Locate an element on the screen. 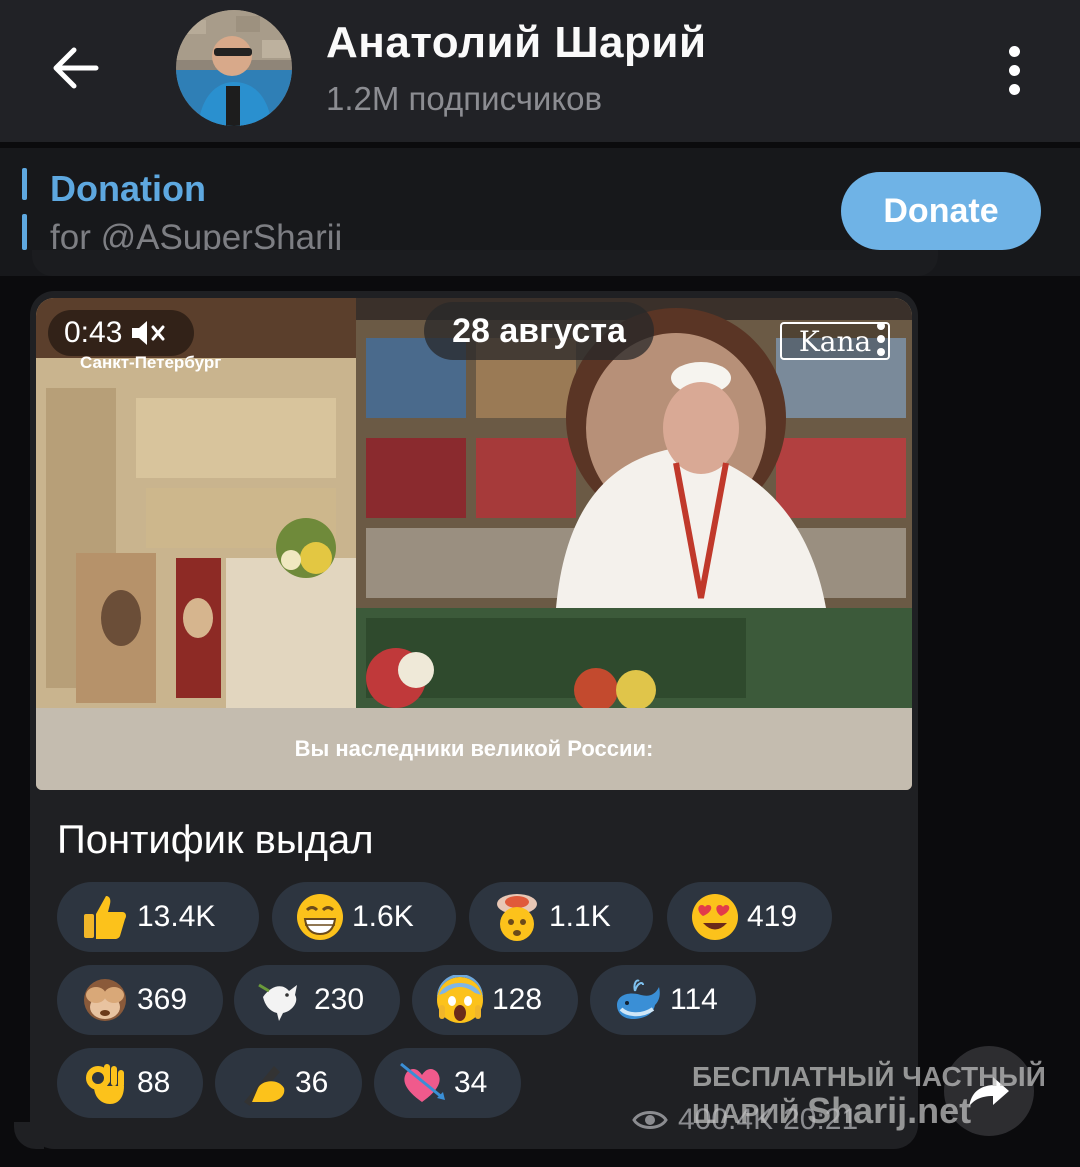 This screenshot has width=1080, height=1167. reaction-whale: 114 is located at coordinates (673, 1000).